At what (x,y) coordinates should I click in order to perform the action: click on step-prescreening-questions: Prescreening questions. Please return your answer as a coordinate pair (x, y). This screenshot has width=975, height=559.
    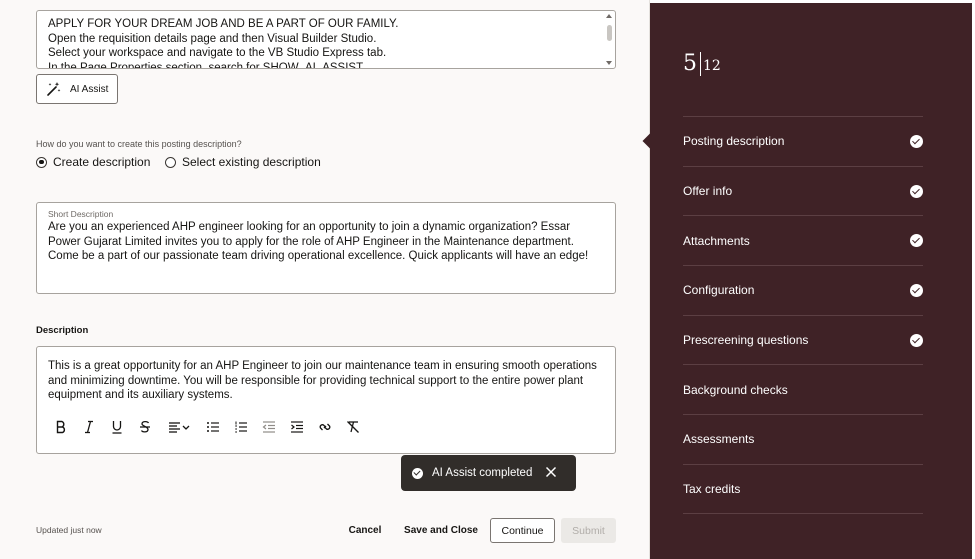
    Looking at the image, I should click on (803, 339).